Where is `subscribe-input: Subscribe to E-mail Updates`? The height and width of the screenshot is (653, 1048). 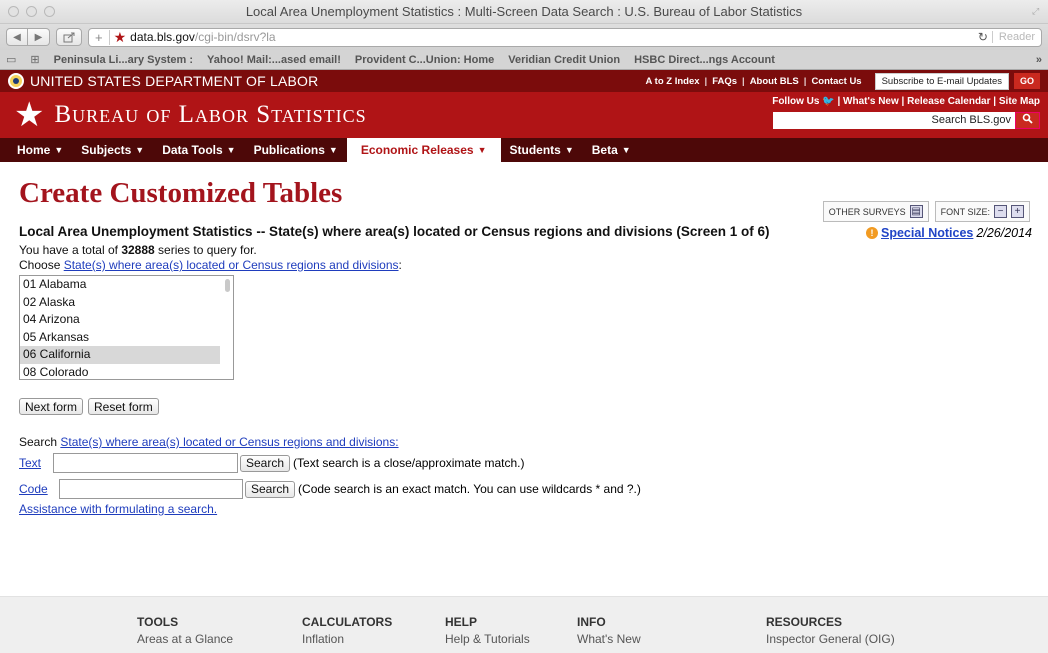 subscribe-input: Subscribe to E-mail Updates is located at coordinates (941, 81).